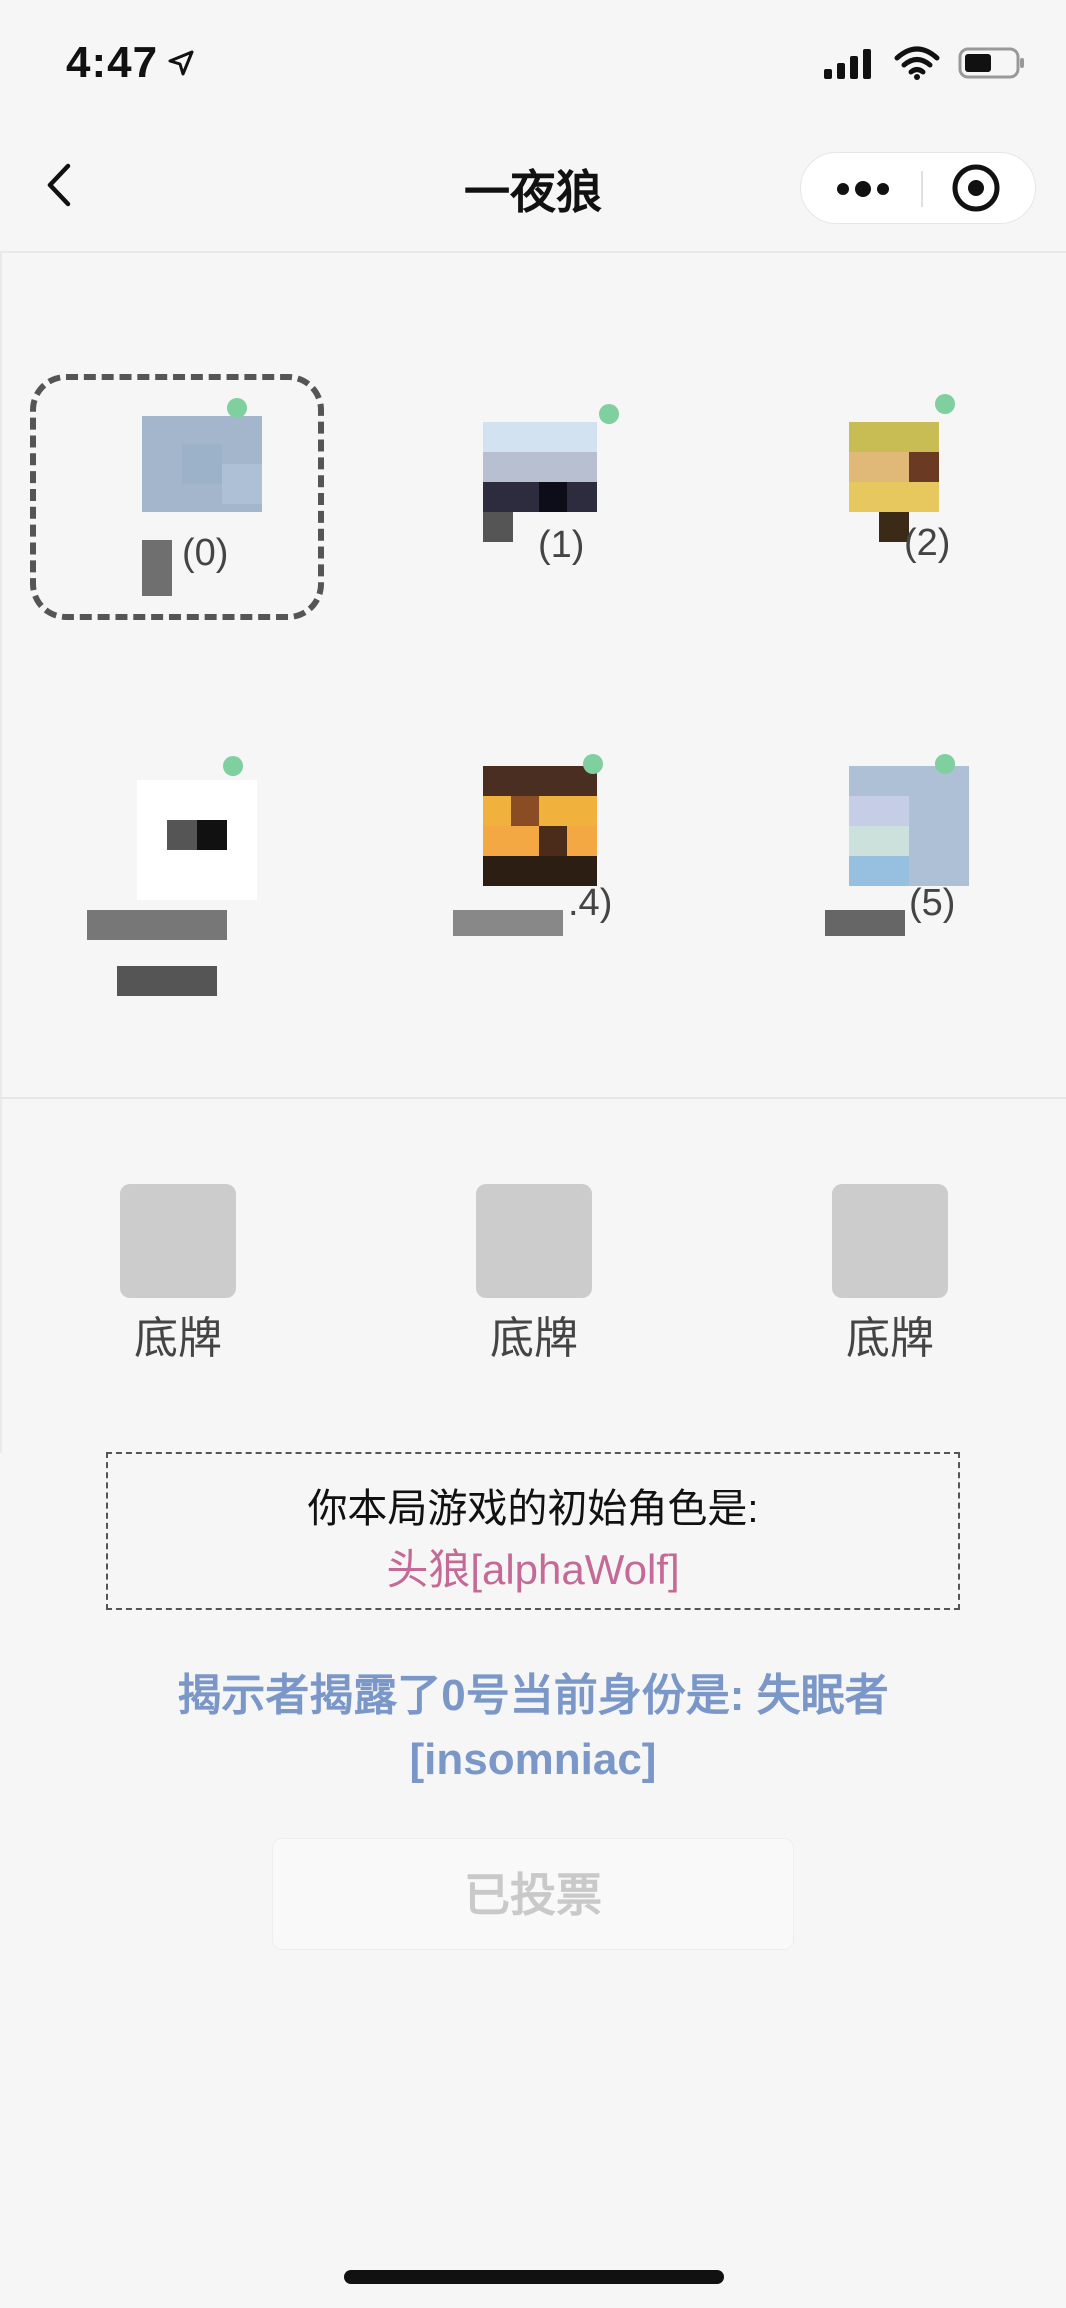  Describe the element at coordinates (918, 188) in the screenshot. I see `menu-capsule` at that location.